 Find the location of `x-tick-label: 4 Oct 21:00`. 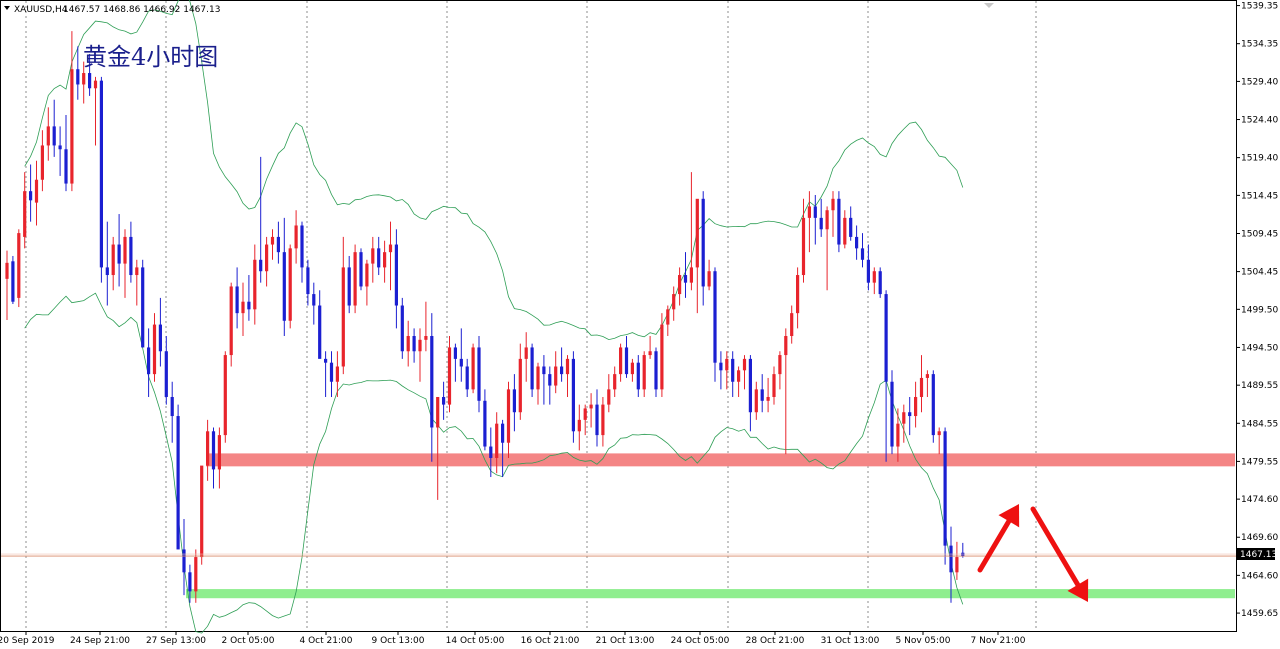

x-tick-label: 4 Oct 21:00 is located at coordinates (326, 641).